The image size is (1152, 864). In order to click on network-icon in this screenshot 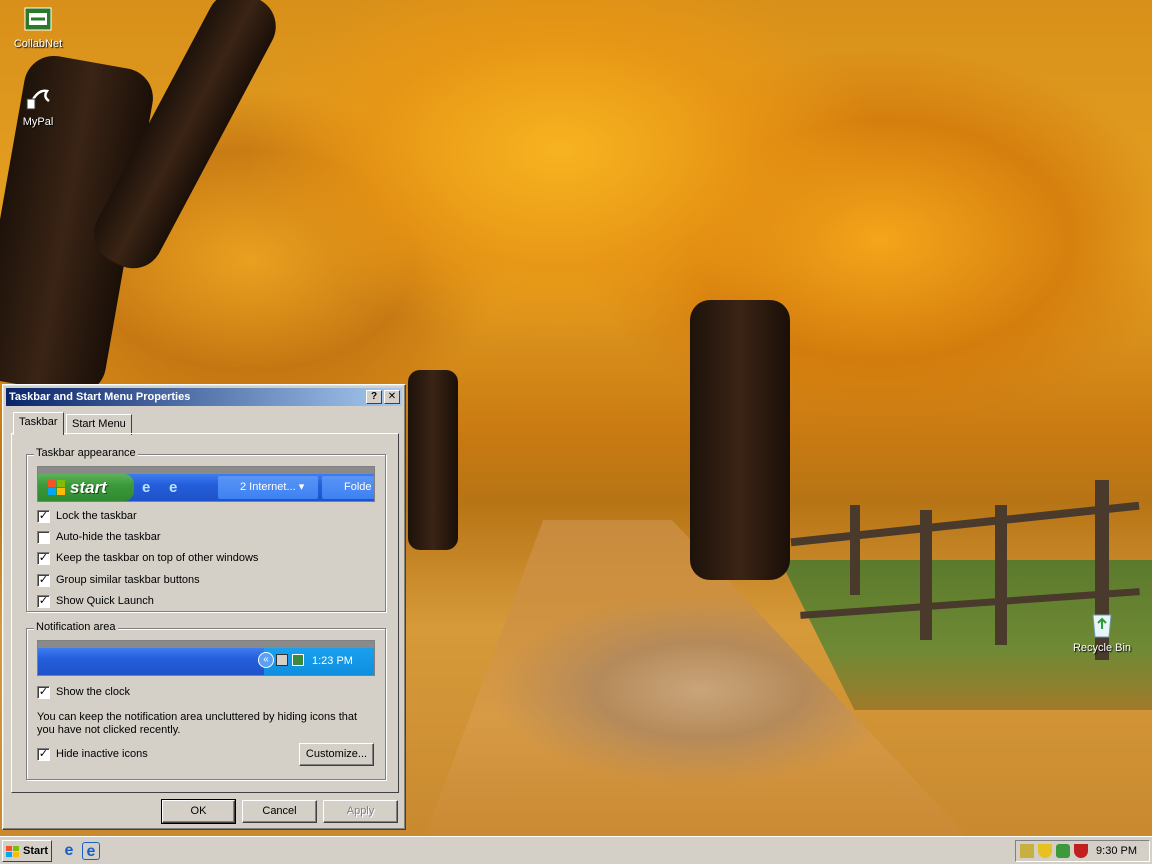, I will do `click(282, 660)`.